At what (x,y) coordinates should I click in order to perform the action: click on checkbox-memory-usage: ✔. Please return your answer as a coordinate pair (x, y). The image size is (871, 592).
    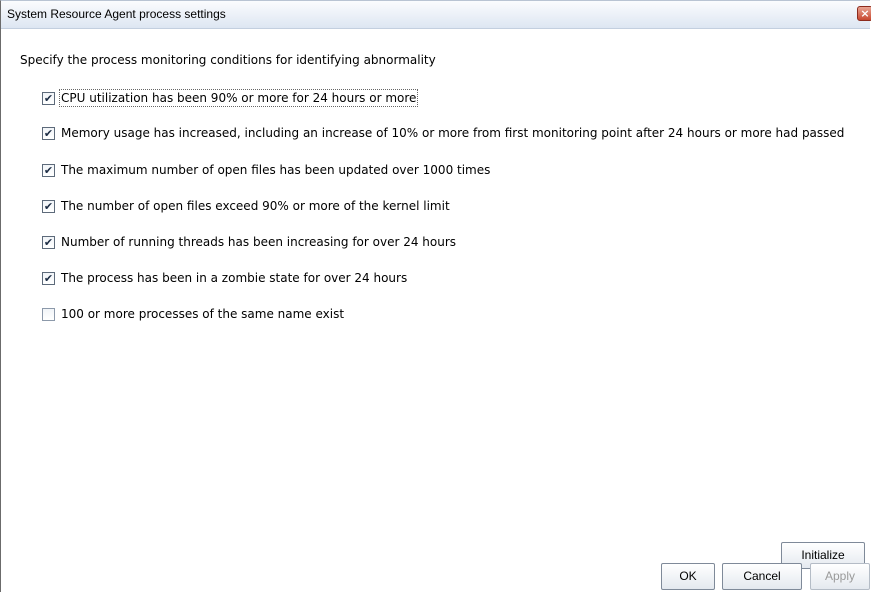
    Looking at the image, I should click on (48, 133).